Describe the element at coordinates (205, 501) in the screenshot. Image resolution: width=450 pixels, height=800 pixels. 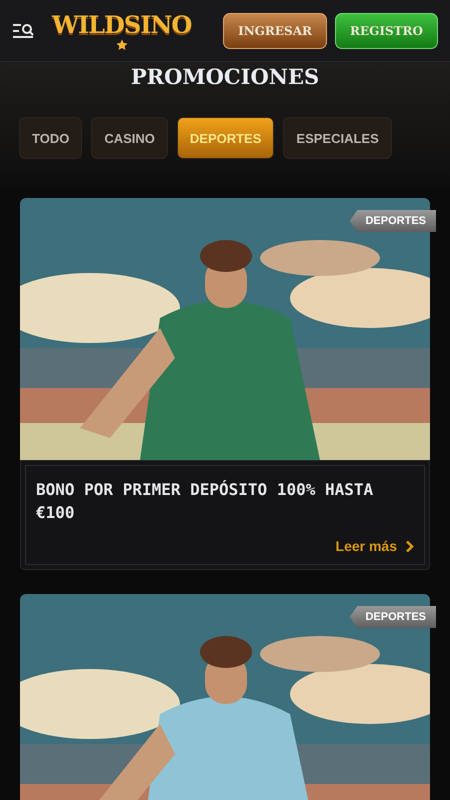
I see `promo-title: BONO POR PRIMER DEPÓSITO 100% HASTA €100` at that location.